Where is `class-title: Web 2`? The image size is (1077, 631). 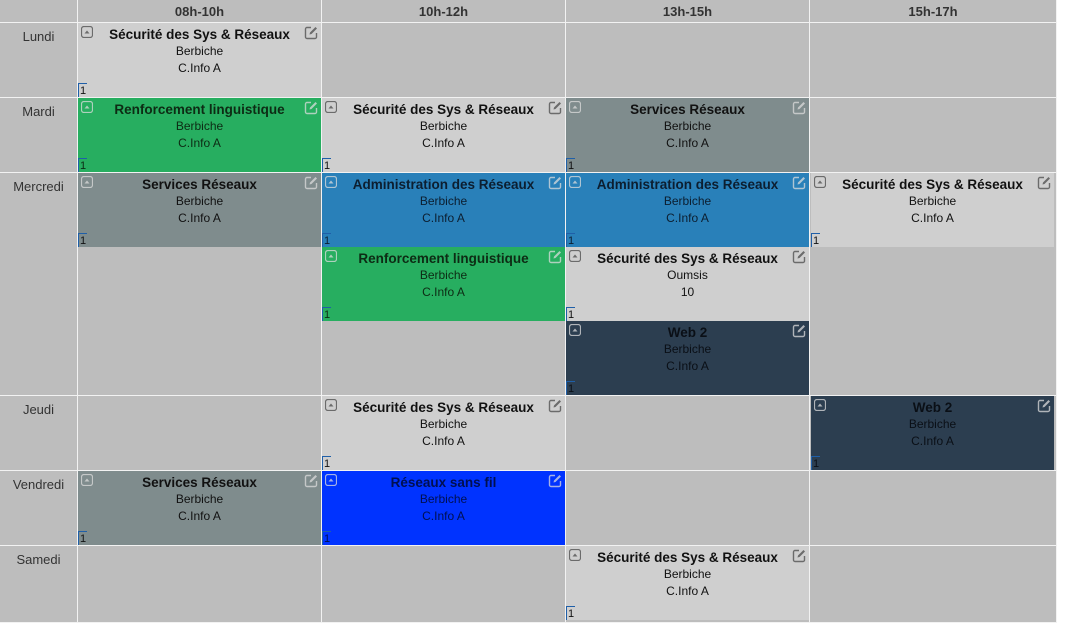 class-title: Web 2 is located at coordinates (687, 332).